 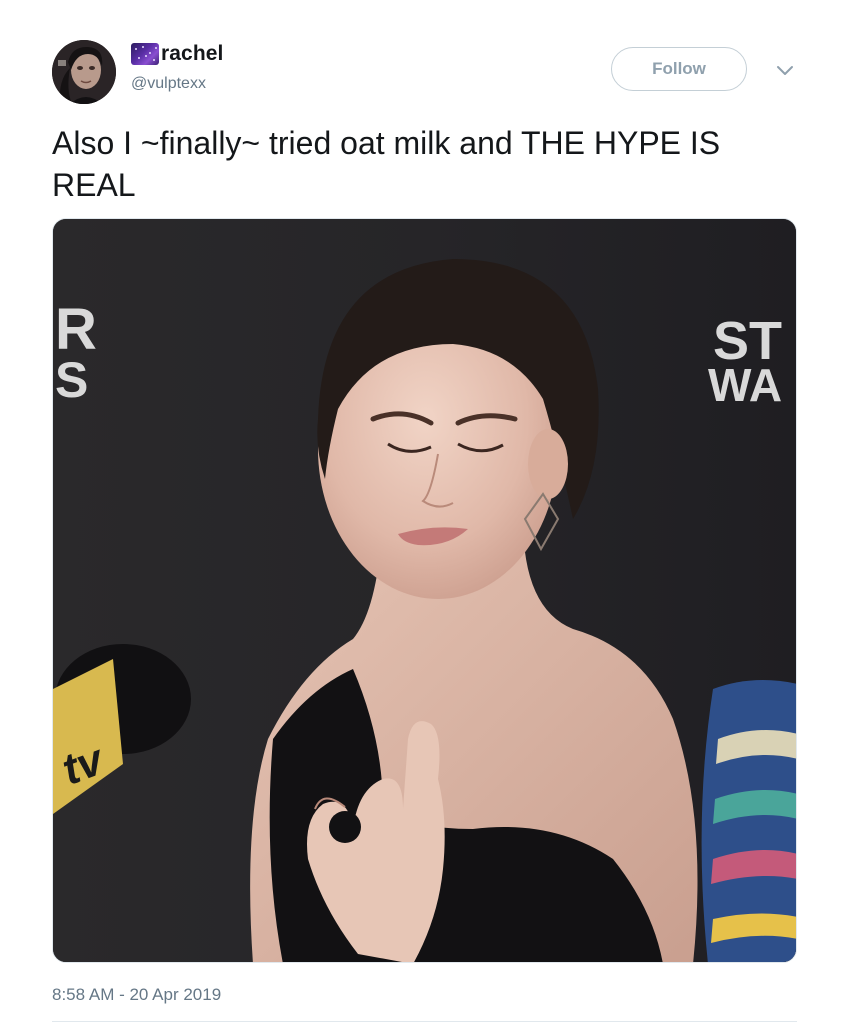 What do you see at coordinates (168, 84) in the screenshot?
I see `user-handle: @vulptexx` at bounding box center [168, 84].